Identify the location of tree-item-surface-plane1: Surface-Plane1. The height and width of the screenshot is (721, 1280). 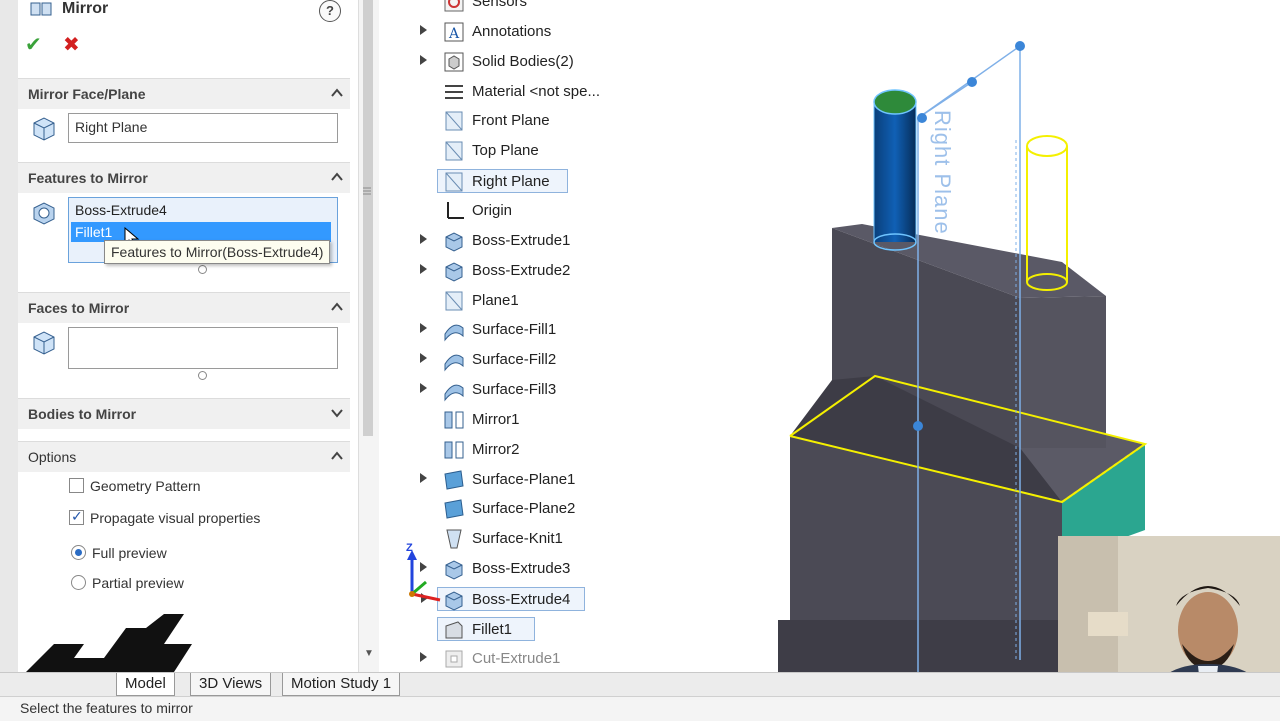
(531, 480).